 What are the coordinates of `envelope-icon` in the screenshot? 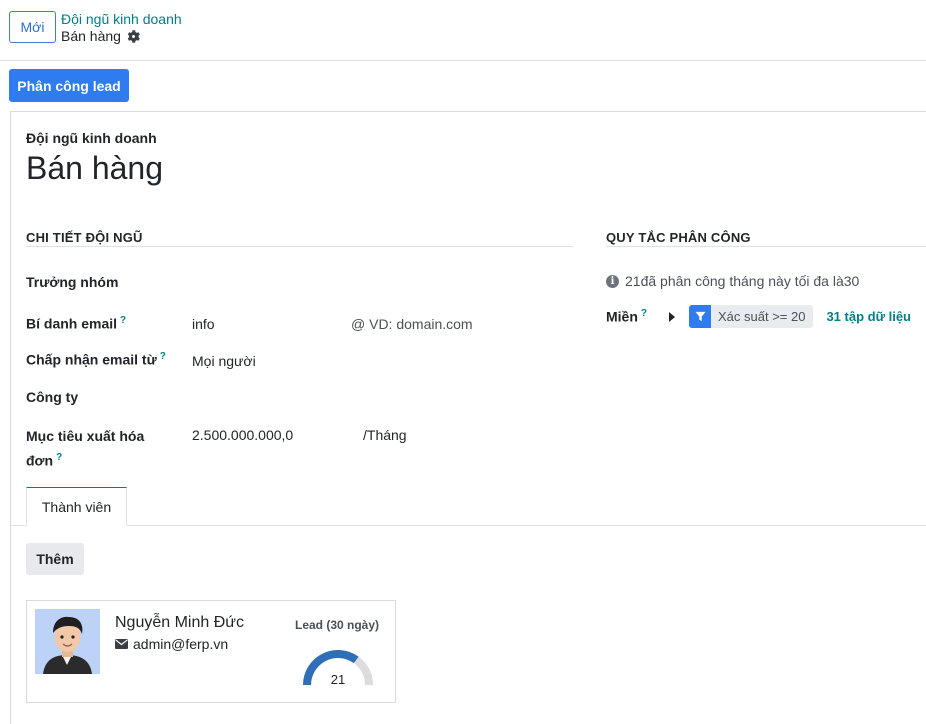 It's located at (121, 644).